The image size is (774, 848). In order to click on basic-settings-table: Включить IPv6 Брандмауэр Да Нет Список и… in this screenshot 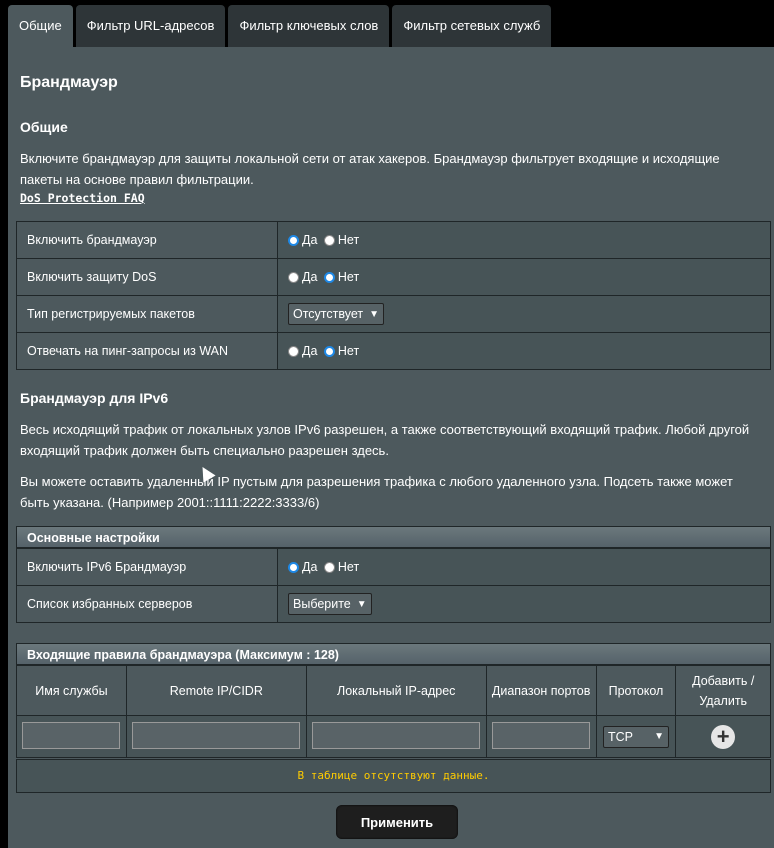, I will do `click(393, 585)`.